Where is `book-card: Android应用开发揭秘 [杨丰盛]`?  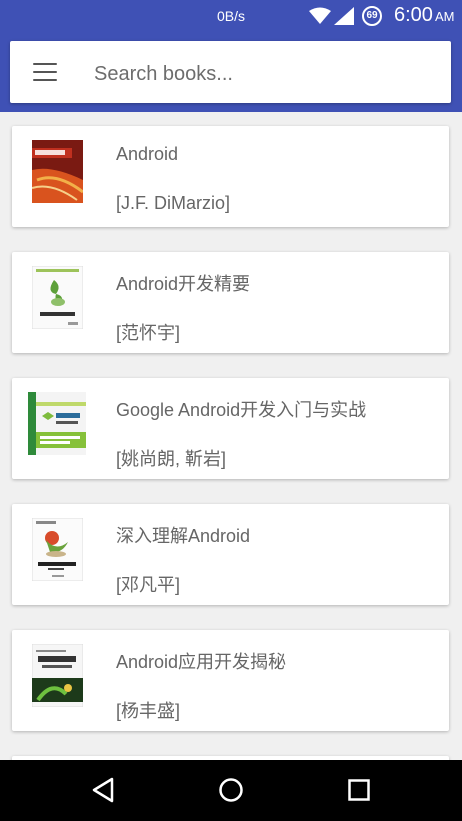 book-card: Android应用开发揭秘 [杨丰盛] is located at coordinates (230, 680).